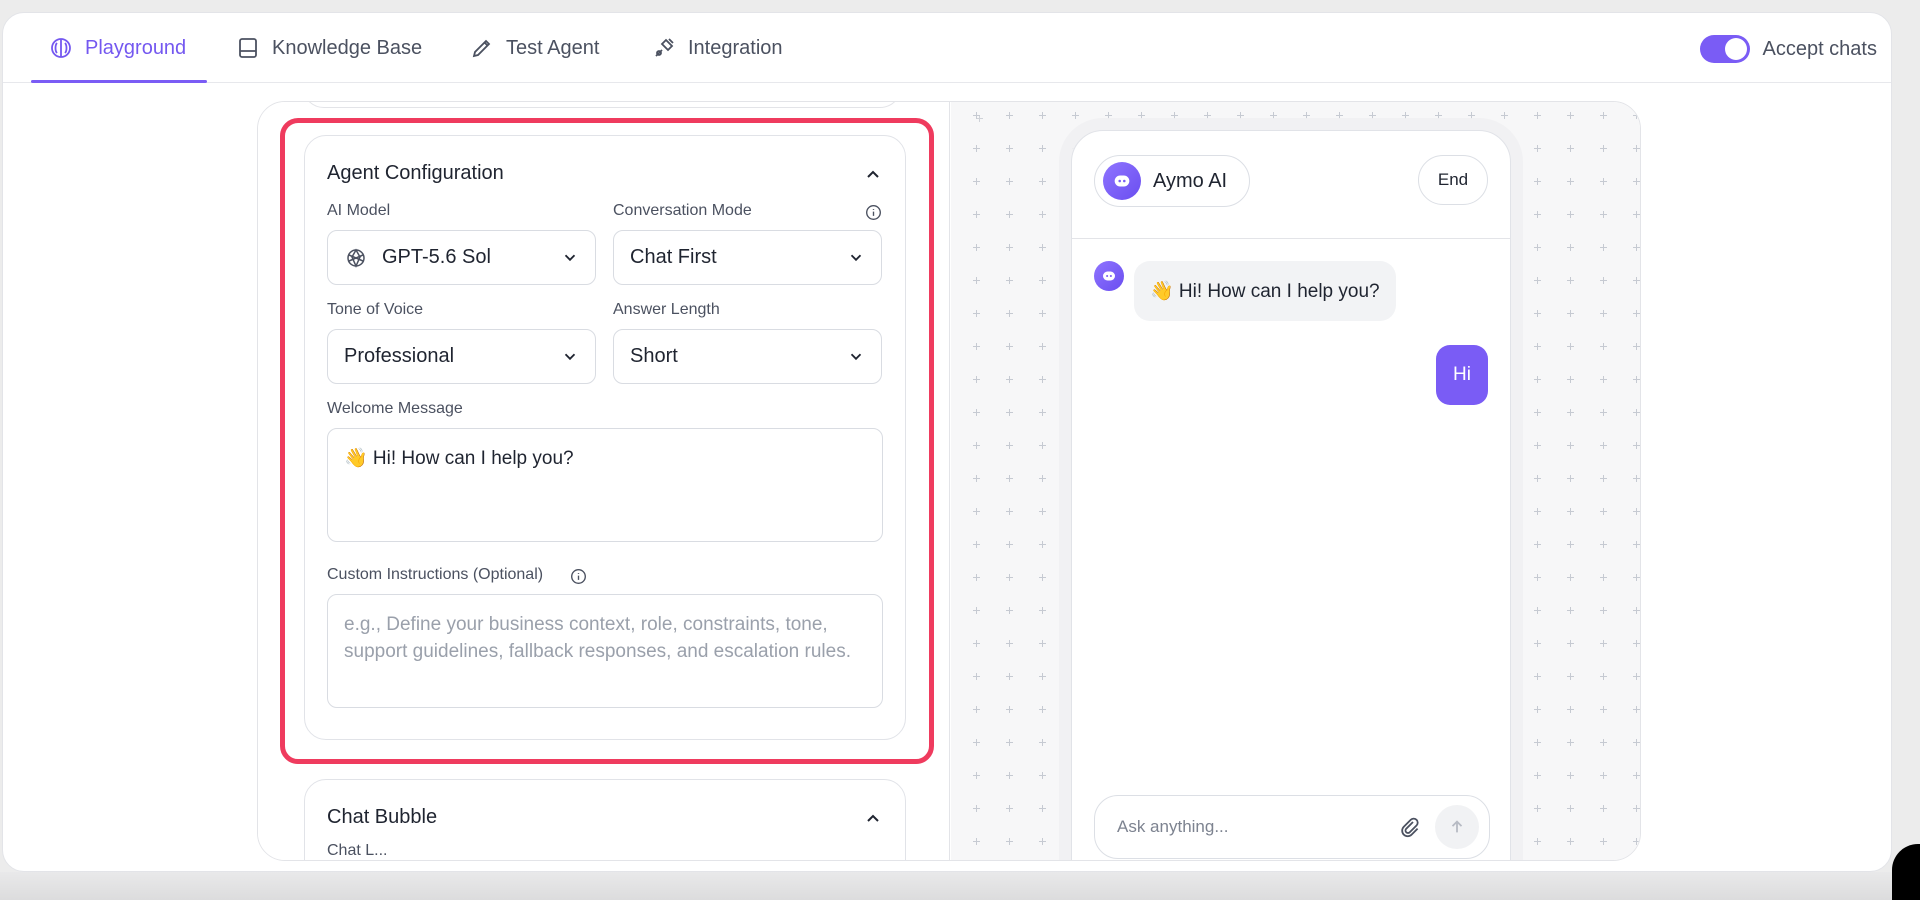  Describe the element at coordinates (534, 48) in the screenshot. I see `tab-test-agent: Test Agent` at that location.